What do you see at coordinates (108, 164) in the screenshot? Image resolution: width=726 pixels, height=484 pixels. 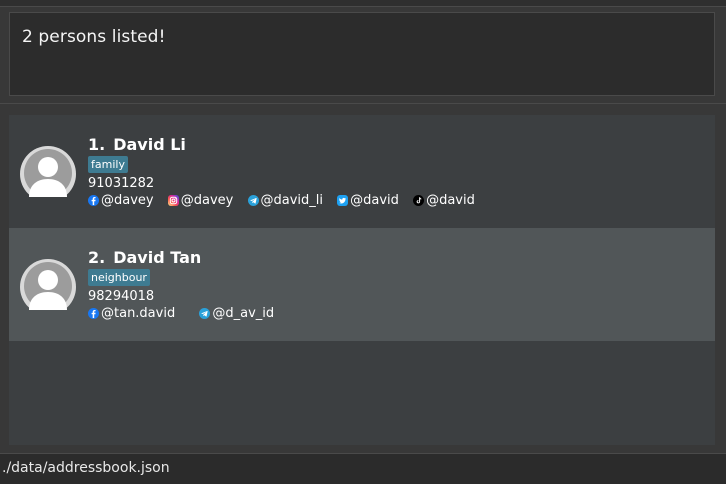 I see `tag-badge: family` at bounding box center [108, 164].